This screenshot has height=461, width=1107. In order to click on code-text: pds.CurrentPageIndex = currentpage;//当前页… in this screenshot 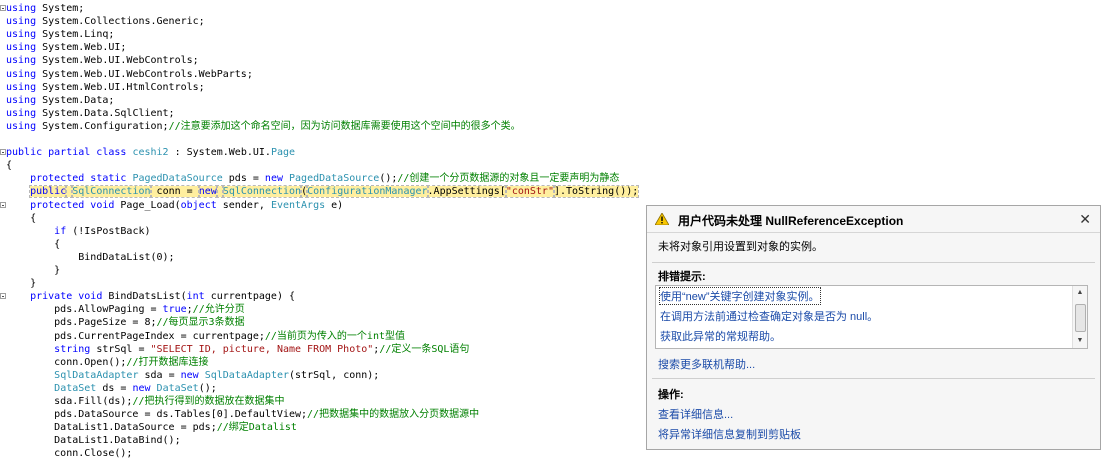, I will do `click(205, 336)`.